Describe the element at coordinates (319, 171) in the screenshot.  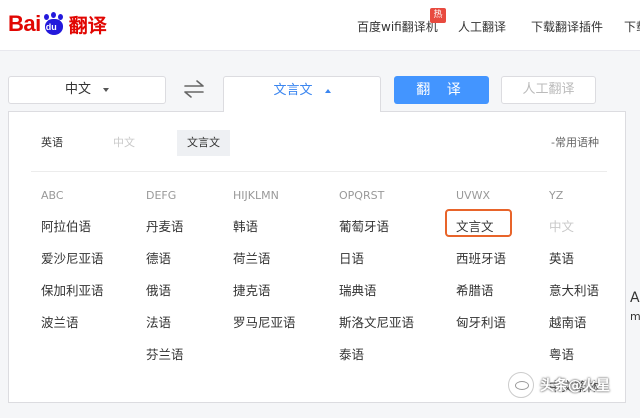
I see `panel-divider` at that location.